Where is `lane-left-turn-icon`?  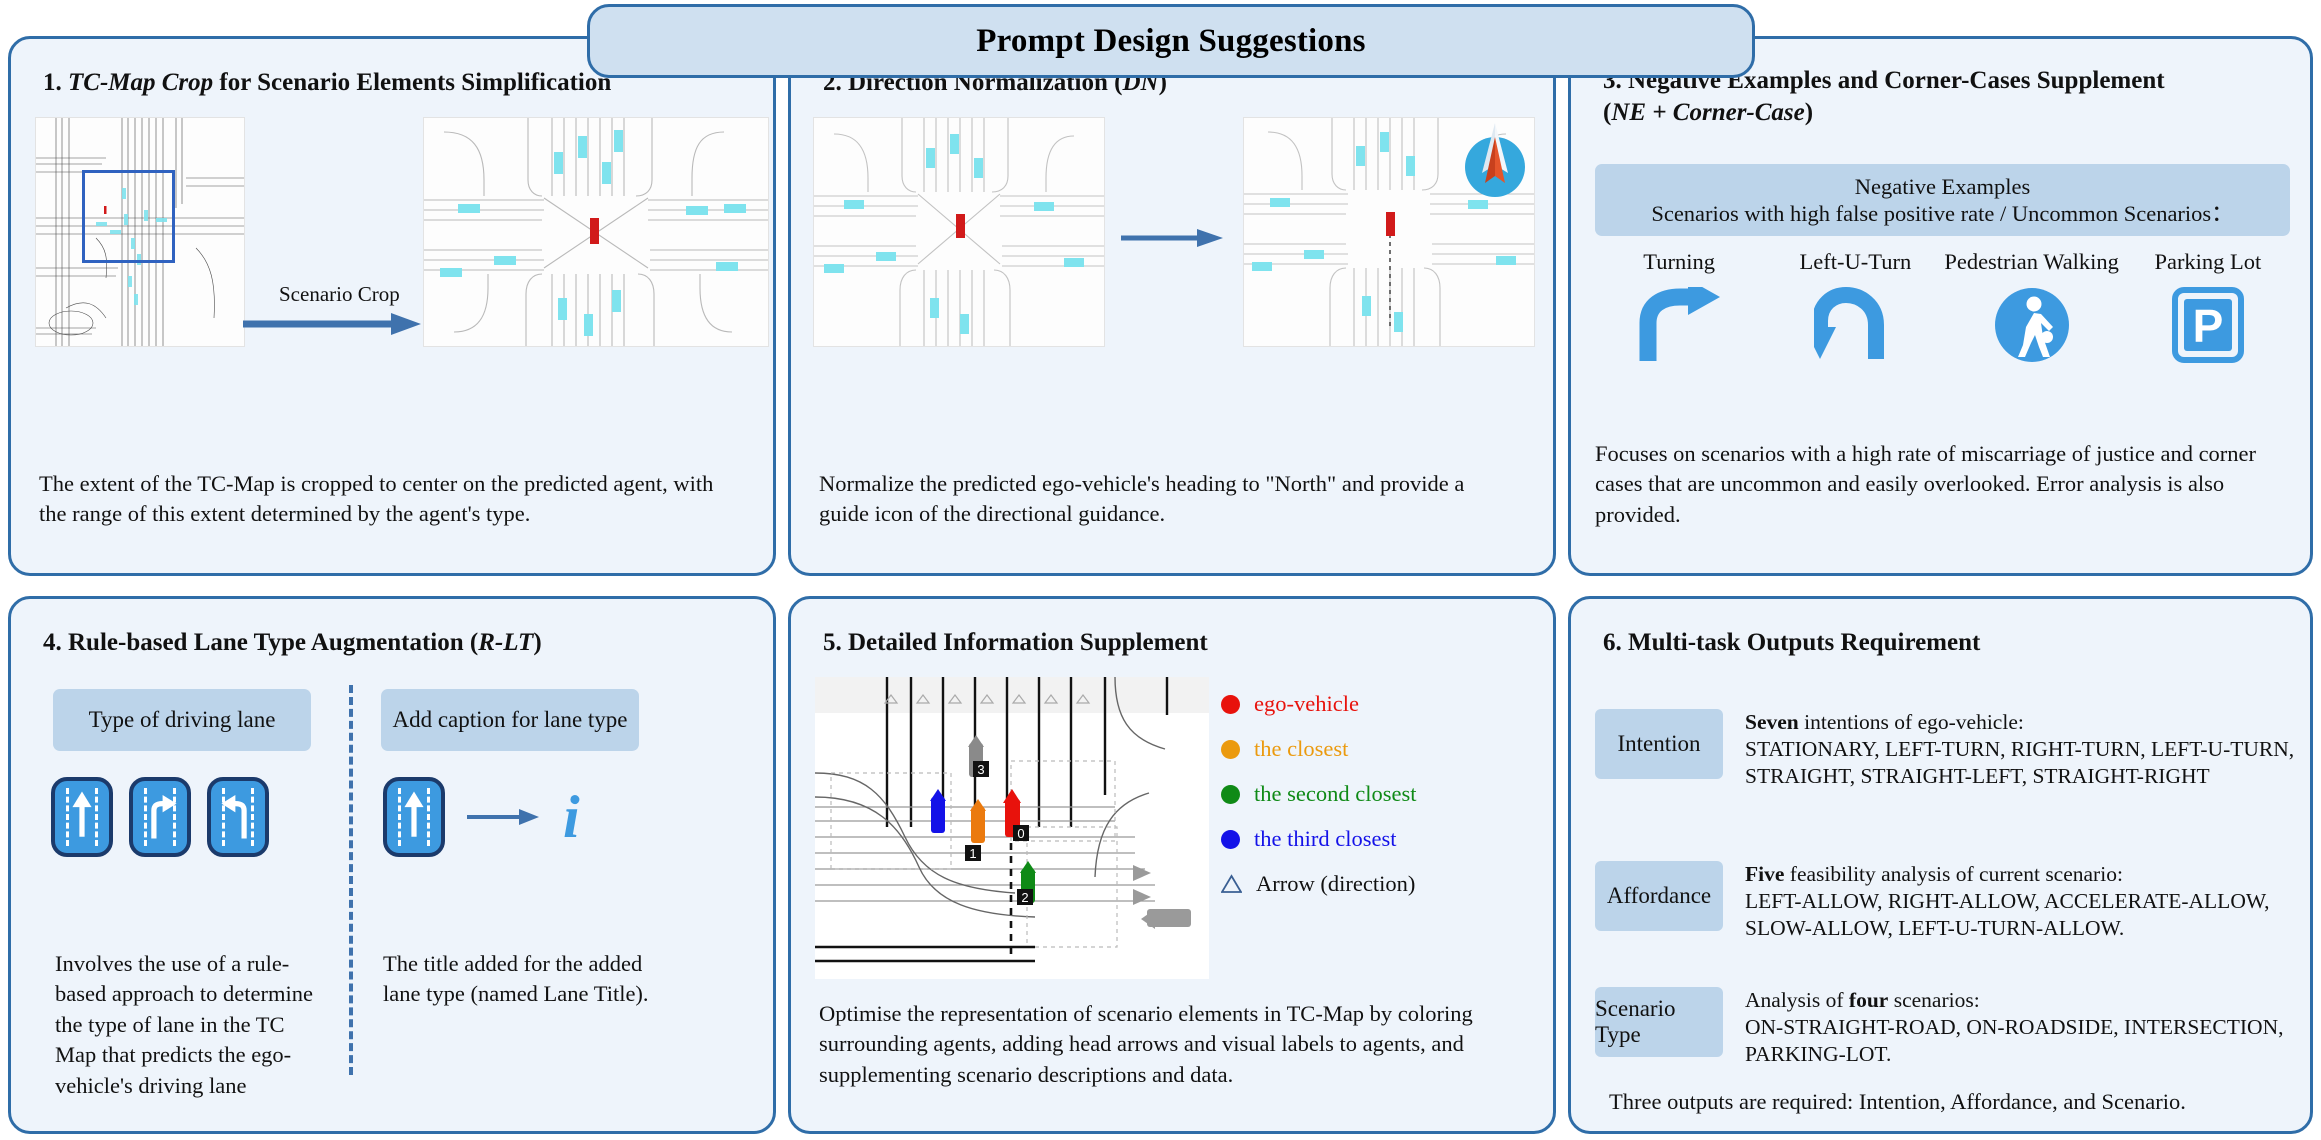
lane-left-turn-icon is located at coordinates (238, 817).